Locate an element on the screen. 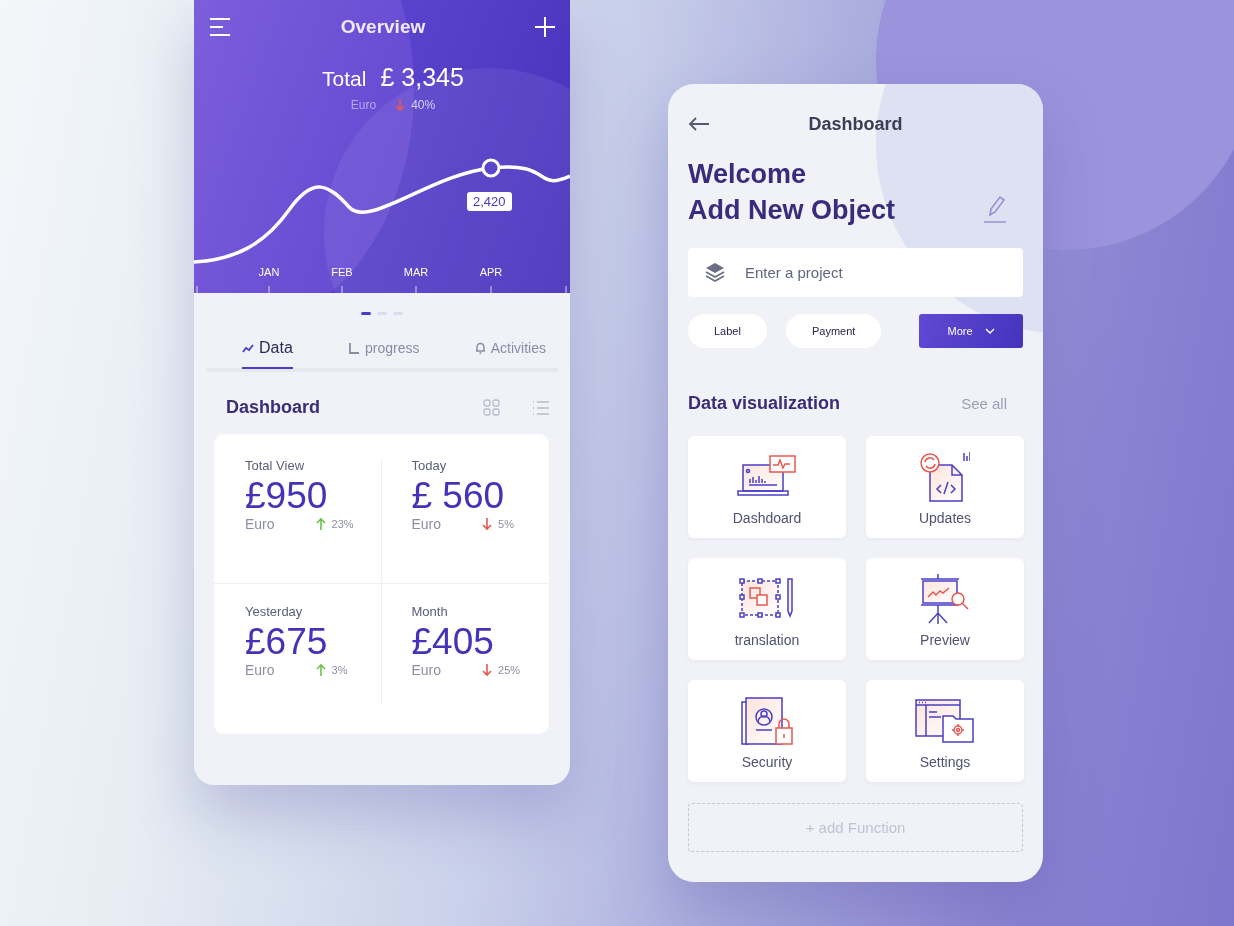 The height and width of the screenshot is (926, 1234). grid-view-icon is located at coordinates (491, 407).